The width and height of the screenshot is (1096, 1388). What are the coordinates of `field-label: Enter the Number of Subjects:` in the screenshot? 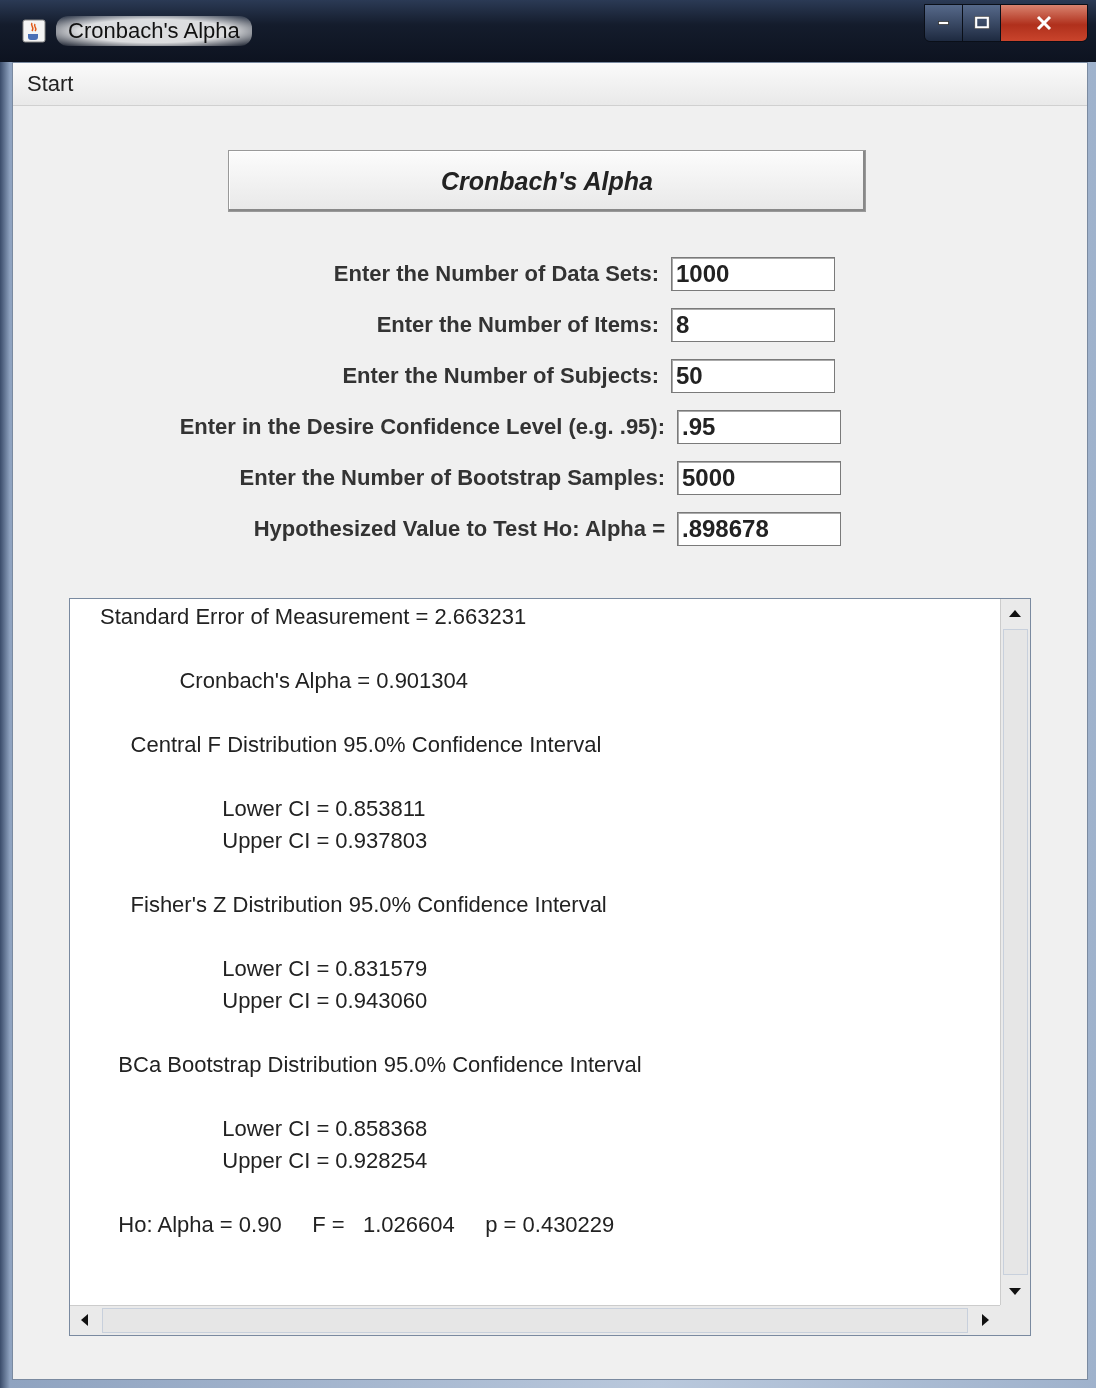 It's located at (500, 375).